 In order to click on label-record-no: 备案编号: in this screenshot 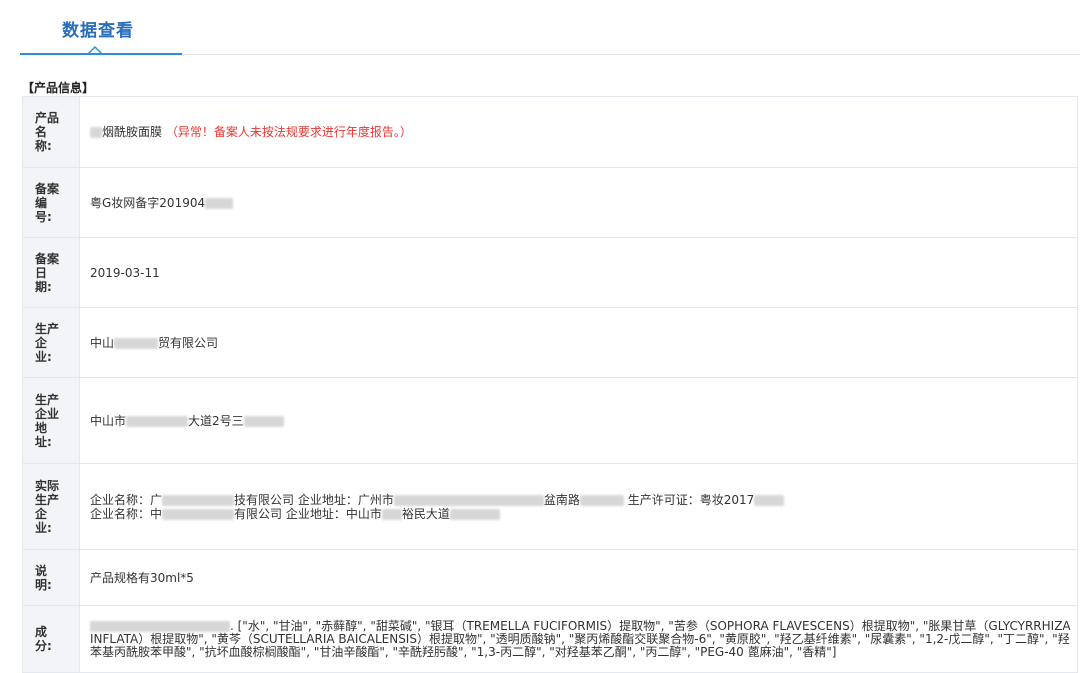, I will do `click(51, 202)`.